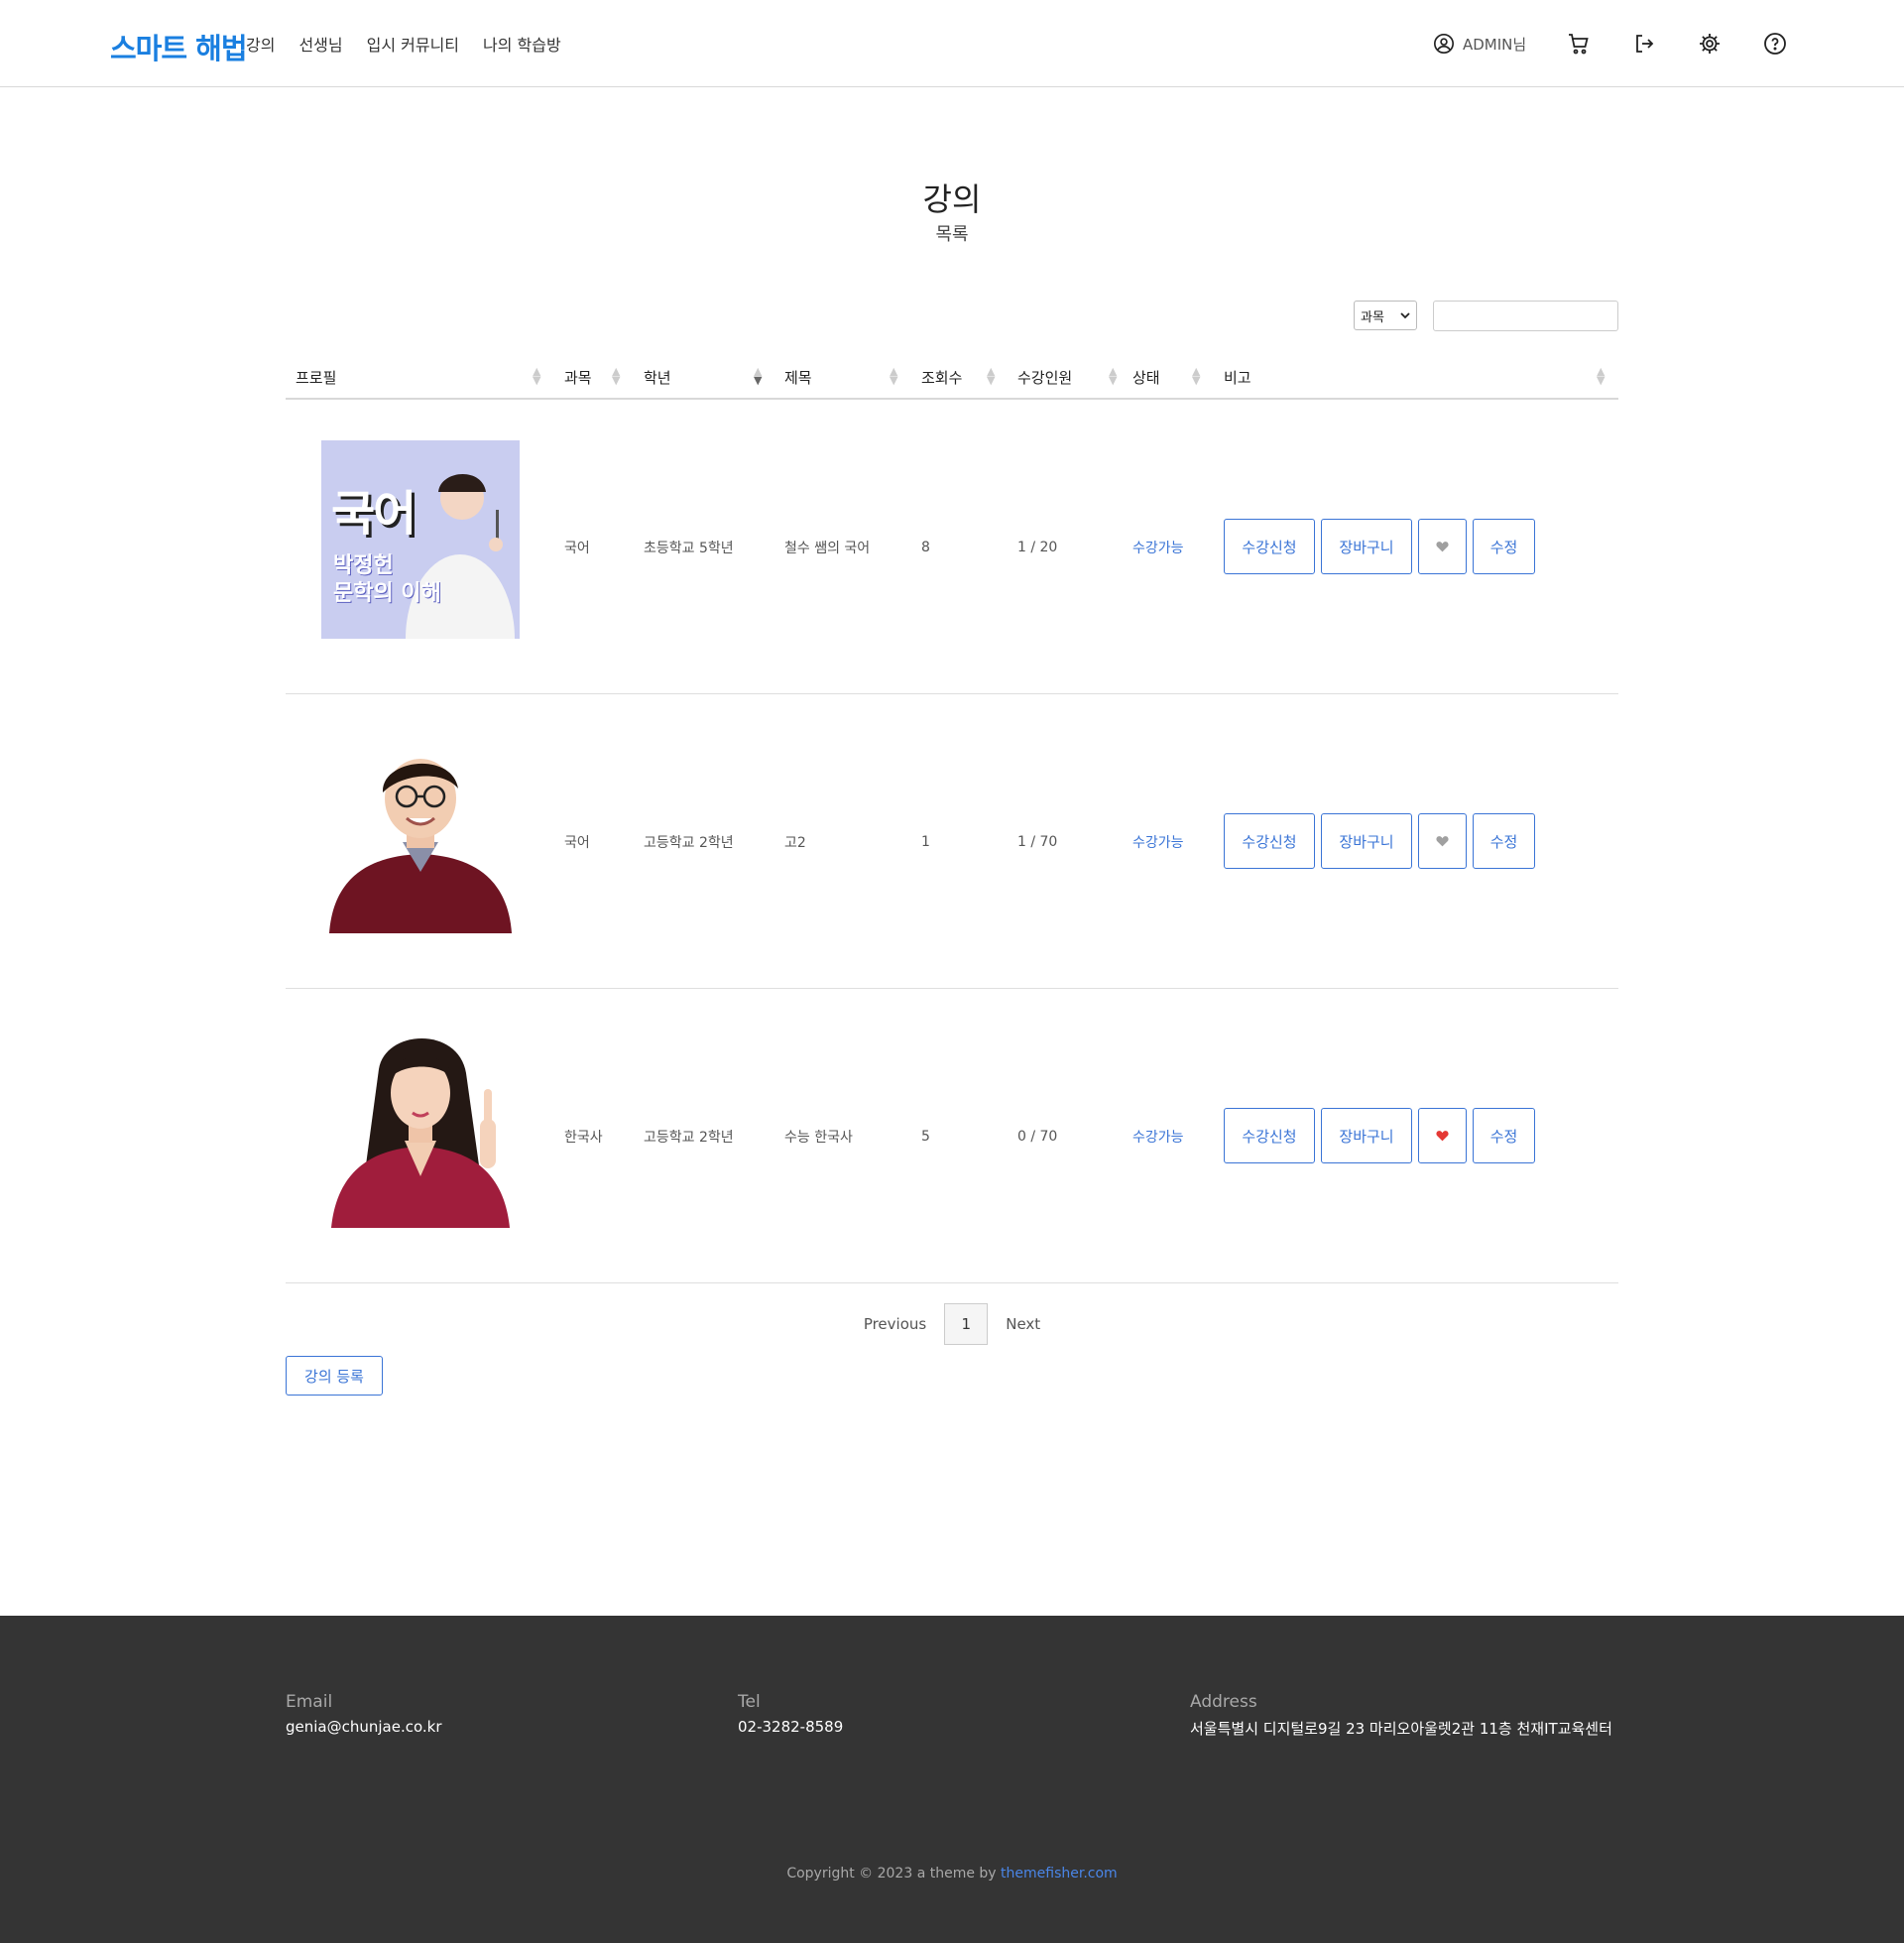 Image resolution: width=1904 pixels, height=1943 pixels. Describe the element at coordinates (791, 1727) in the screenshot. I see `footer-tel-value: 02-3282-8589` at that location.